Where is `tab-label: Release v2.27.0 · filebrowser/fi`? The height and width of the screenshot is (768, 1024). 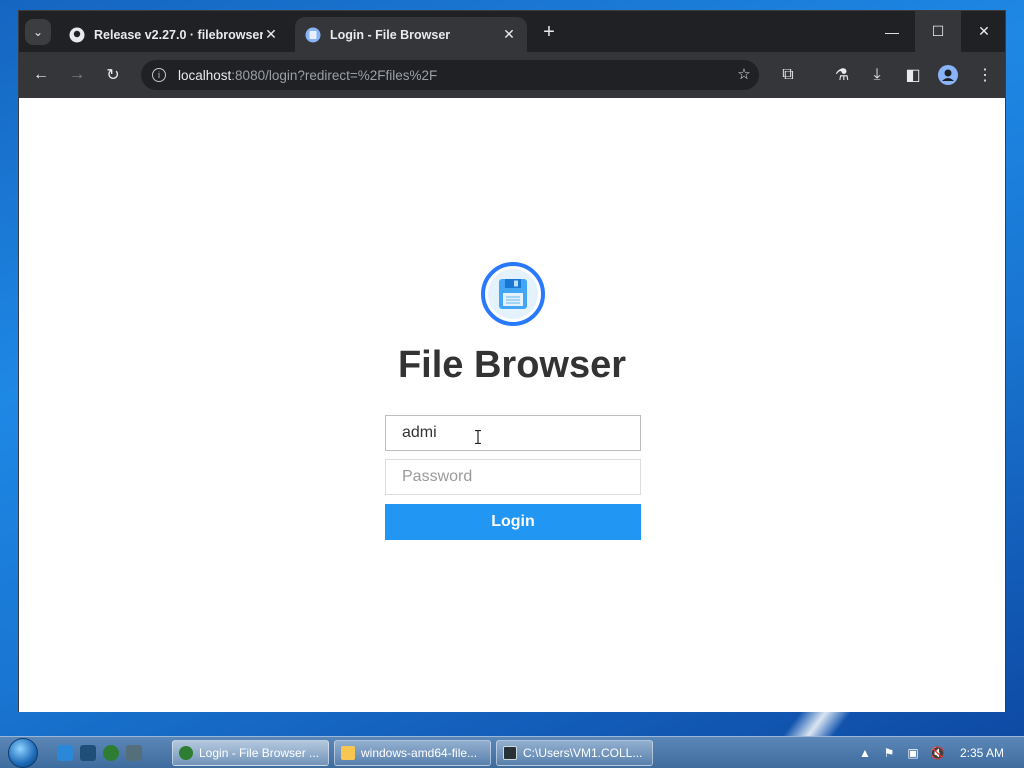 tab-label: Release v2.27.0 · filebrowser/fi is located at coordinates (178, 34).